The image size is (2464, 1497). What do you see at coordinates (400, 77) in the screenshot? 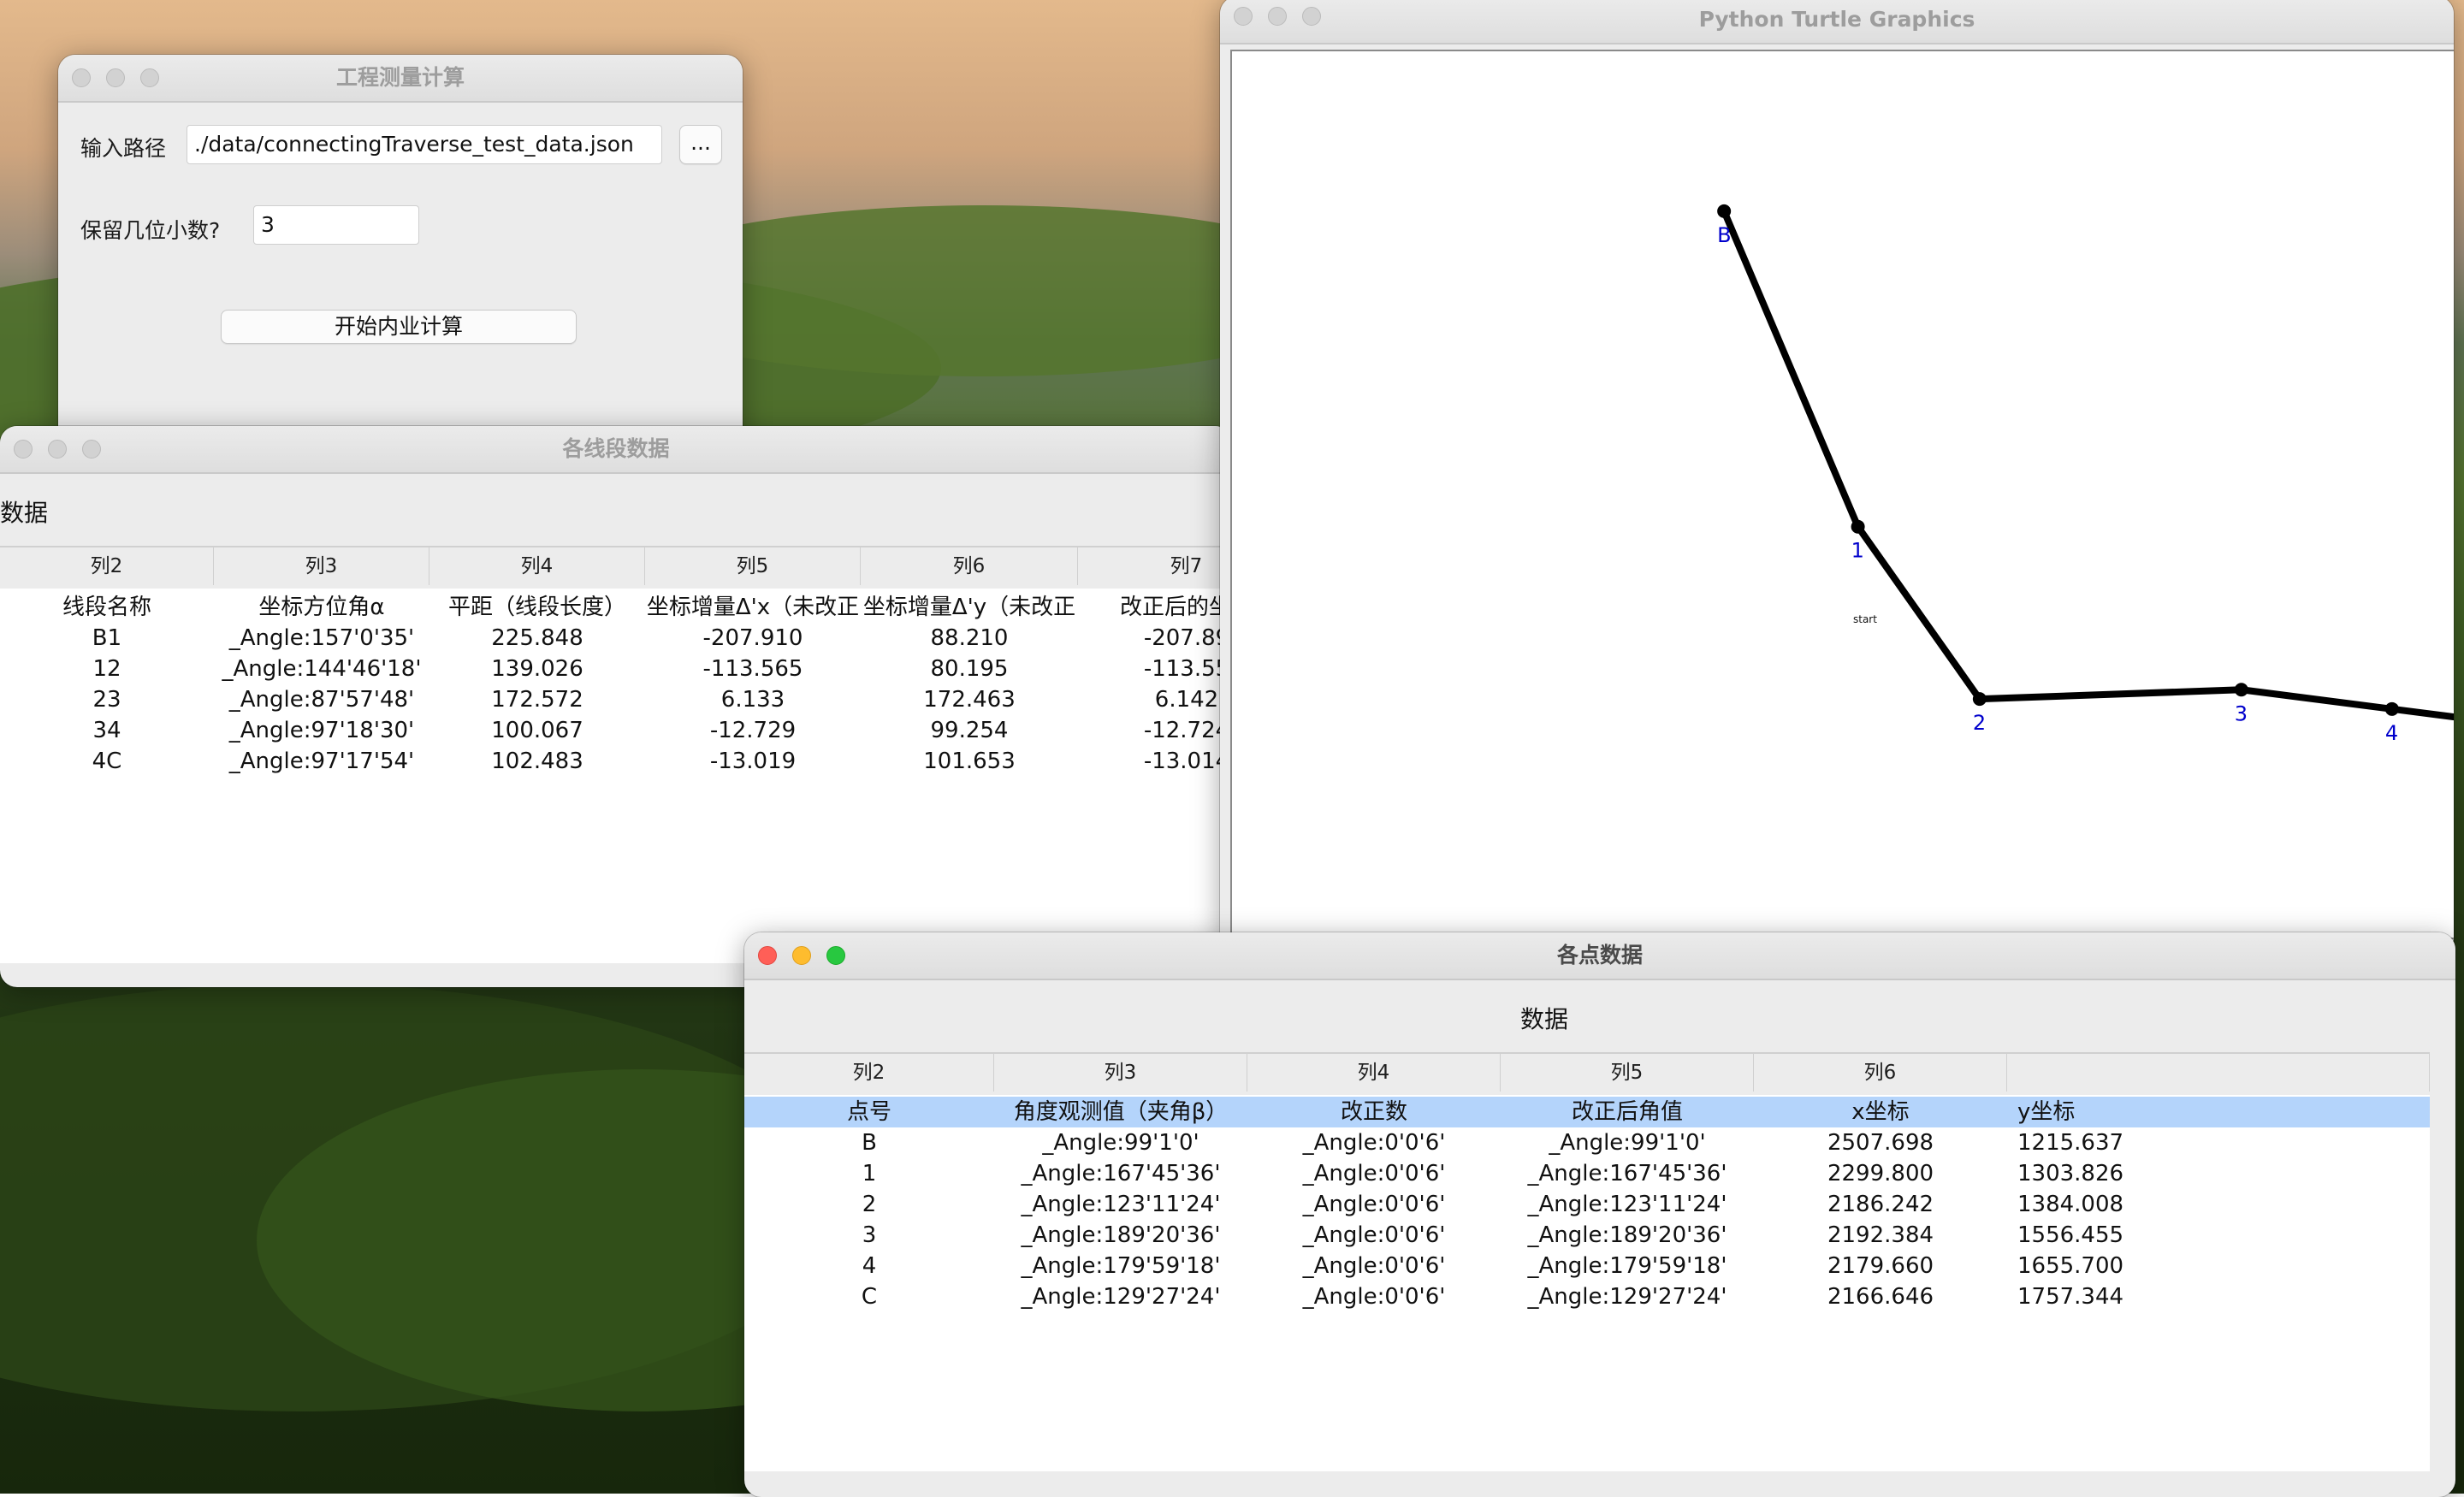
I see `calc-window-title: 工程测量计算` at bounding box center [400, 77].